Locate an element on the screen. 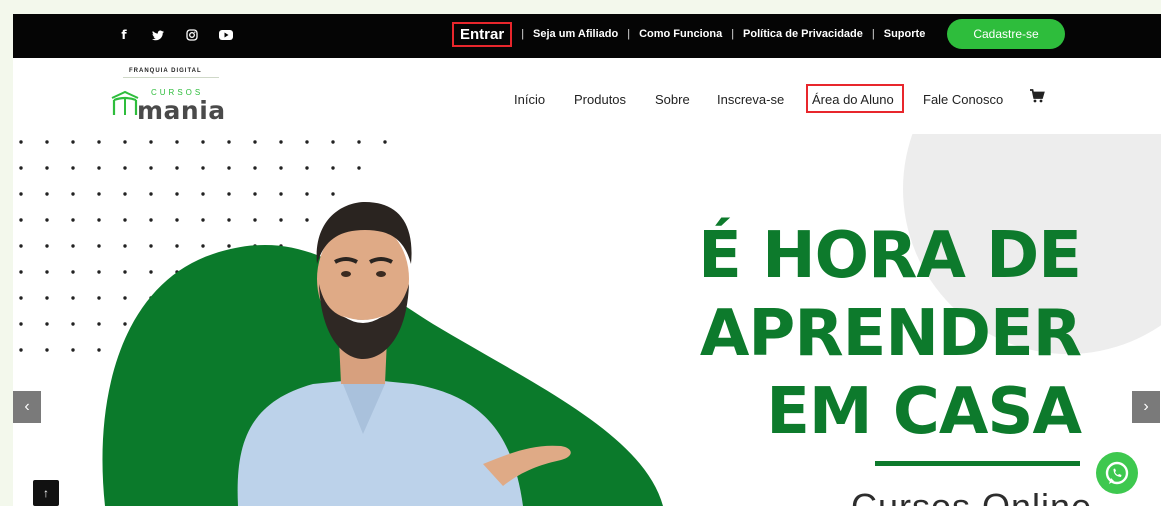 Image resolution: width=1161 pixels, height=506 pixels. cart-icon is located at coordinates (1037, 96).